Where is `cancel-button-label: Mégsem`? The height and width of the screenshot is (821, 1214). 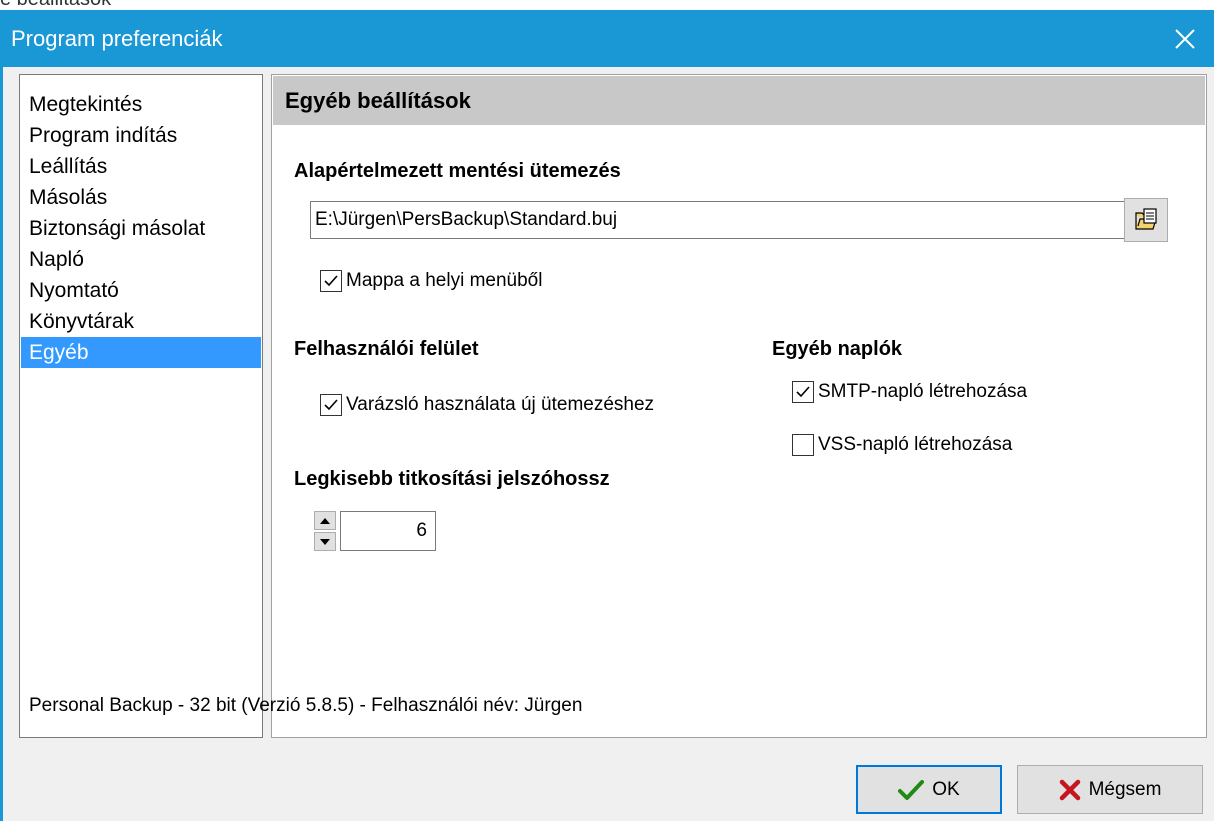 cancel-button-label: Mégsem is located at coordinates (1125, 789).